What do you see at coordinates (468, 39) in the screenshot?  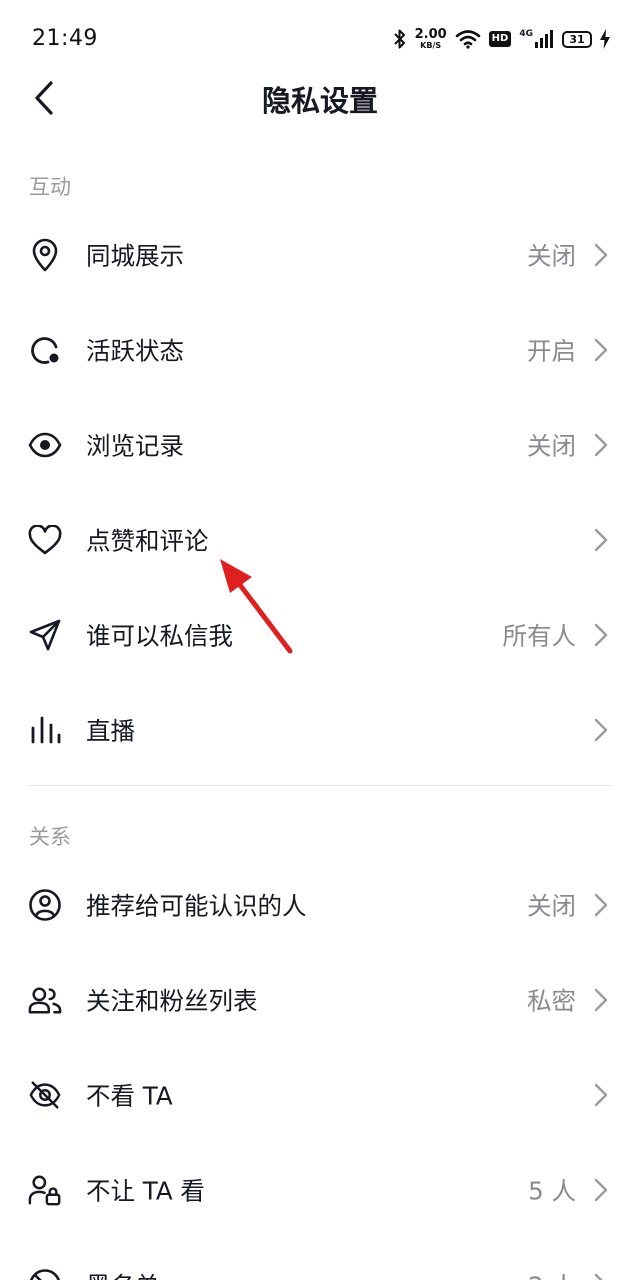 I see `wifi-icon` at bounding box center [468, 39].